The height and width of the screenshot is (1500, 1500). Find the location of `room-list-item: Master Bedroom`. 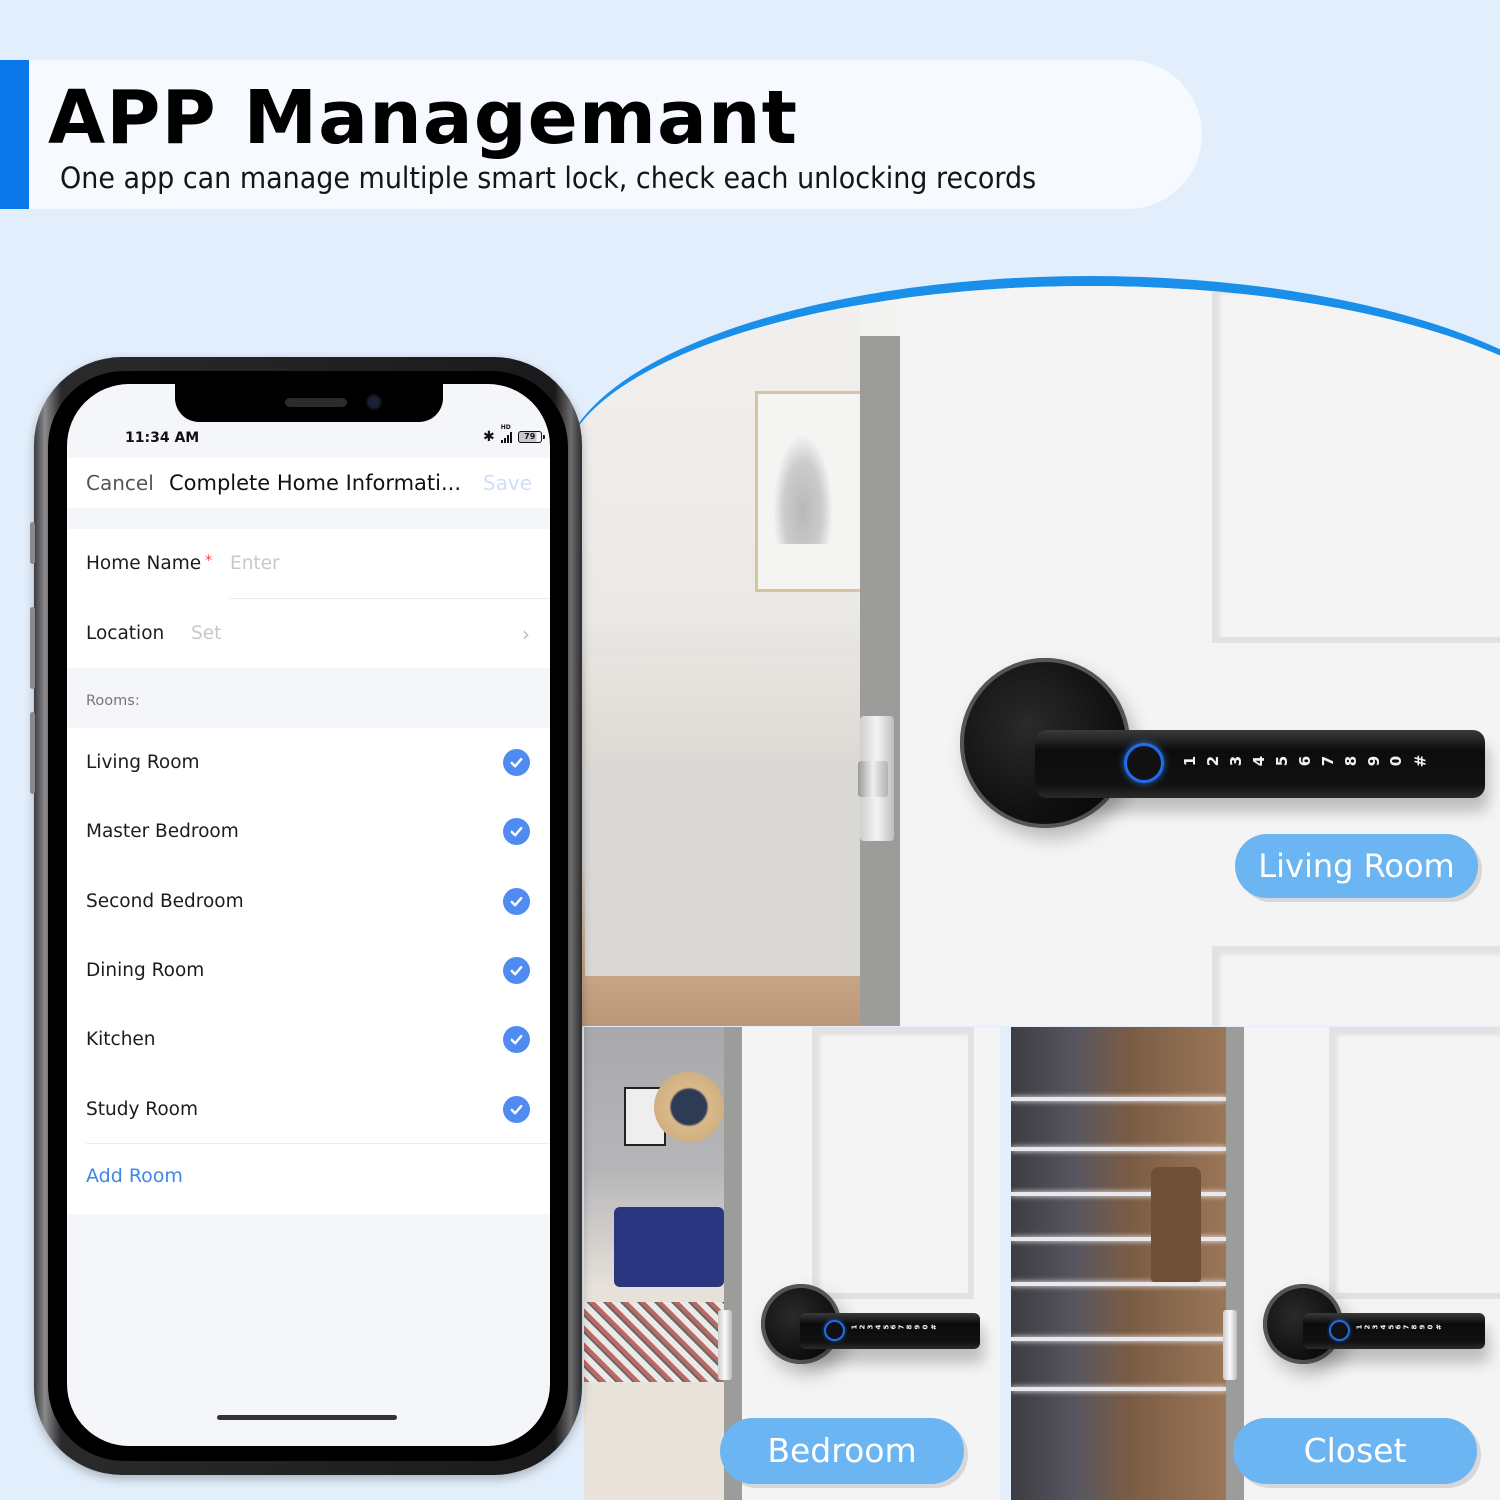

room-list-item: Master Bedroom is located at coordinates (308, 831).